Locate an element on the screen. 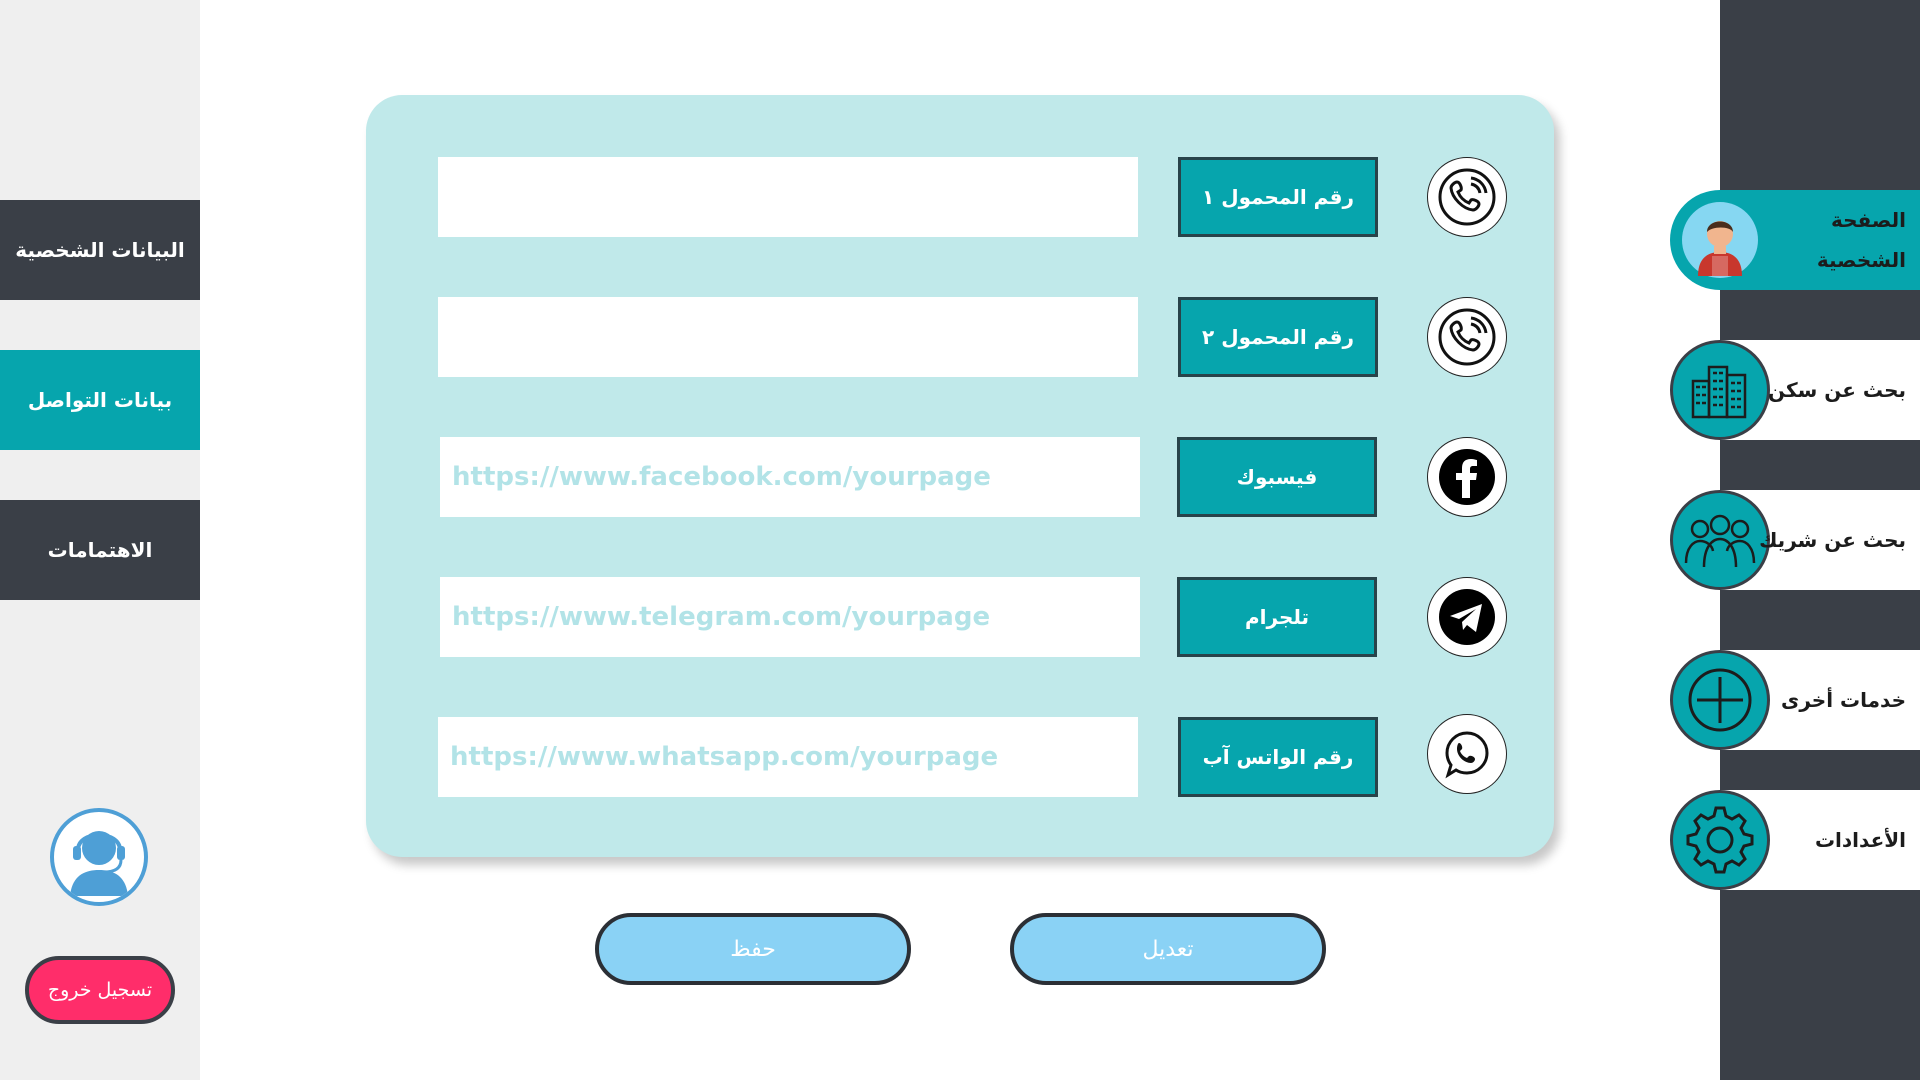 The image size is (1920, 1080). nav-settings: الأعدادات is located at coordinates (1795, 840).